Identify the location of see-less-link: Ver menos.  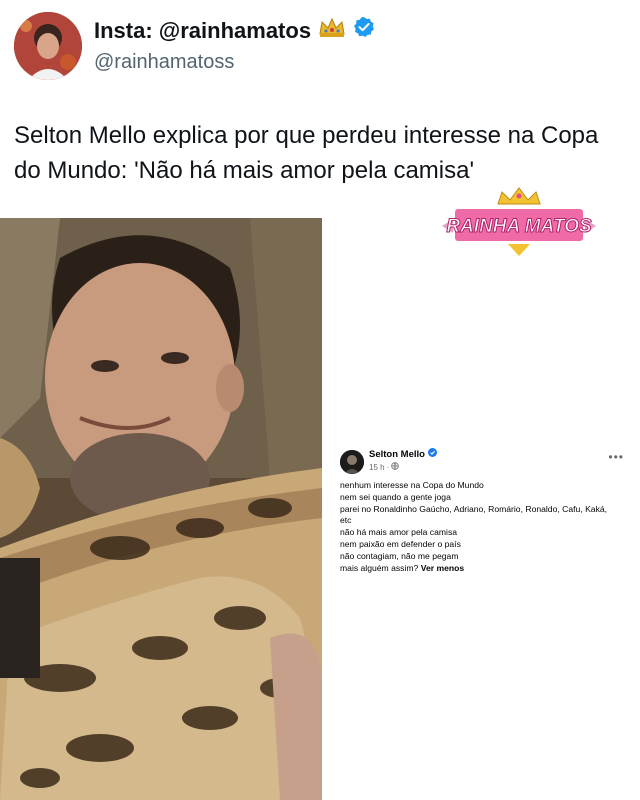
(442, 568).